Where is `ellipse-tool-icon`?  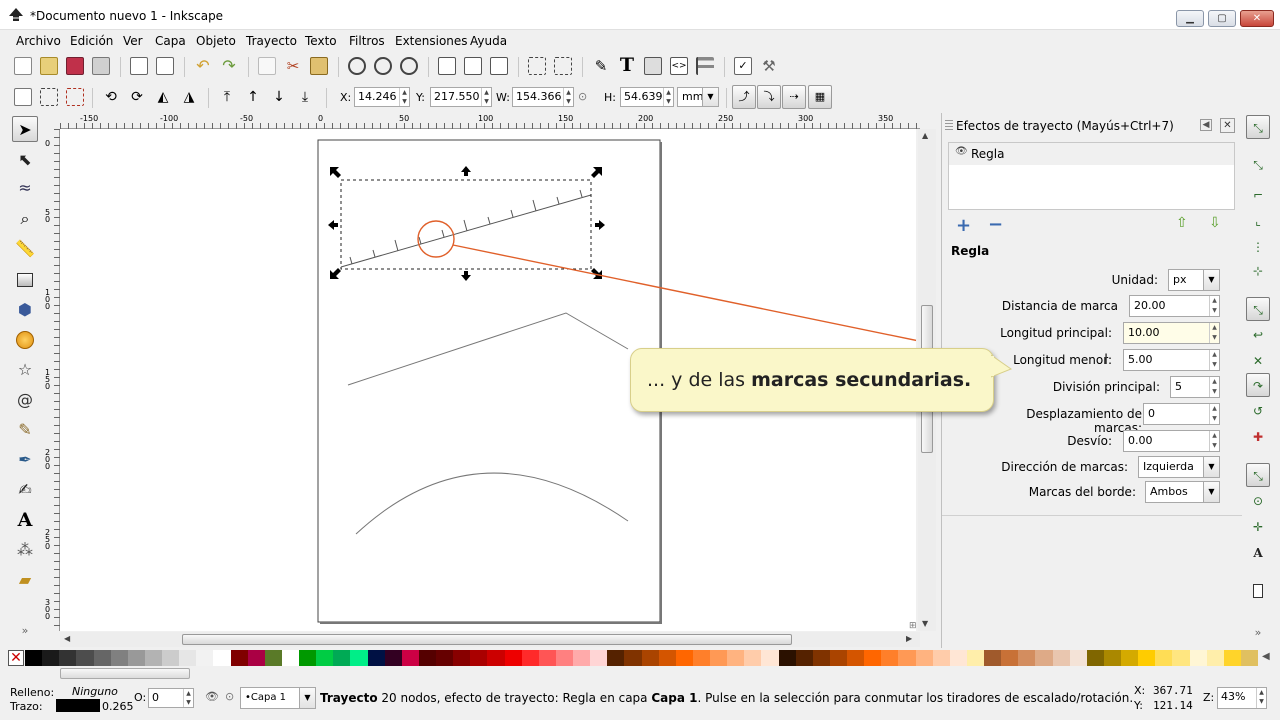 ellipse-tool-icon is located at coordinates (25, 340).